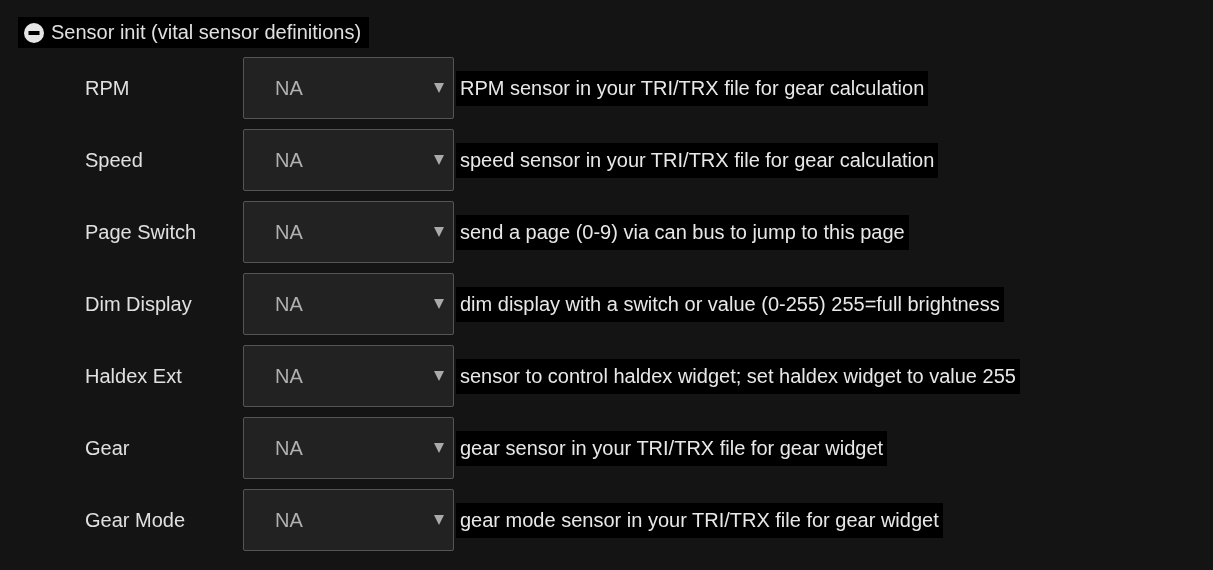 The image size is (1213, 570). I want to click on field-description: gear mode sensor in your TRI/TRX file for gear widget, so click(699, 520).